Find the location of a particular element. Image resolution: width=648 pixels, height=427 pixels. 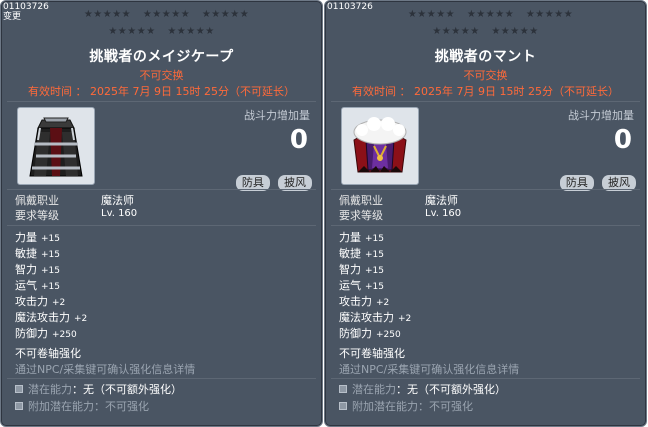

stat-name: 敏捷 is located at coordinates (26, 253).